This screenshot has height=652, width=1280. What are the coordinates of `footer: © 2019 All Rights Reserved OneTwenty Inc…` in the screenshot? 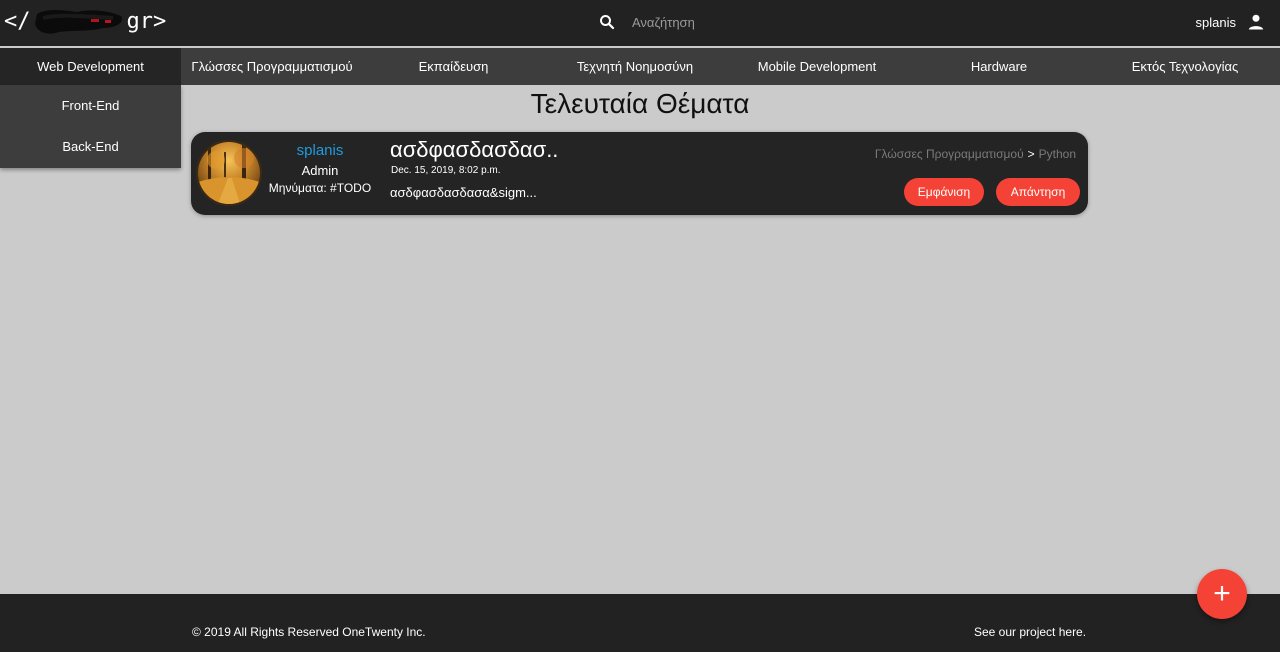 It's located at (640, 623).